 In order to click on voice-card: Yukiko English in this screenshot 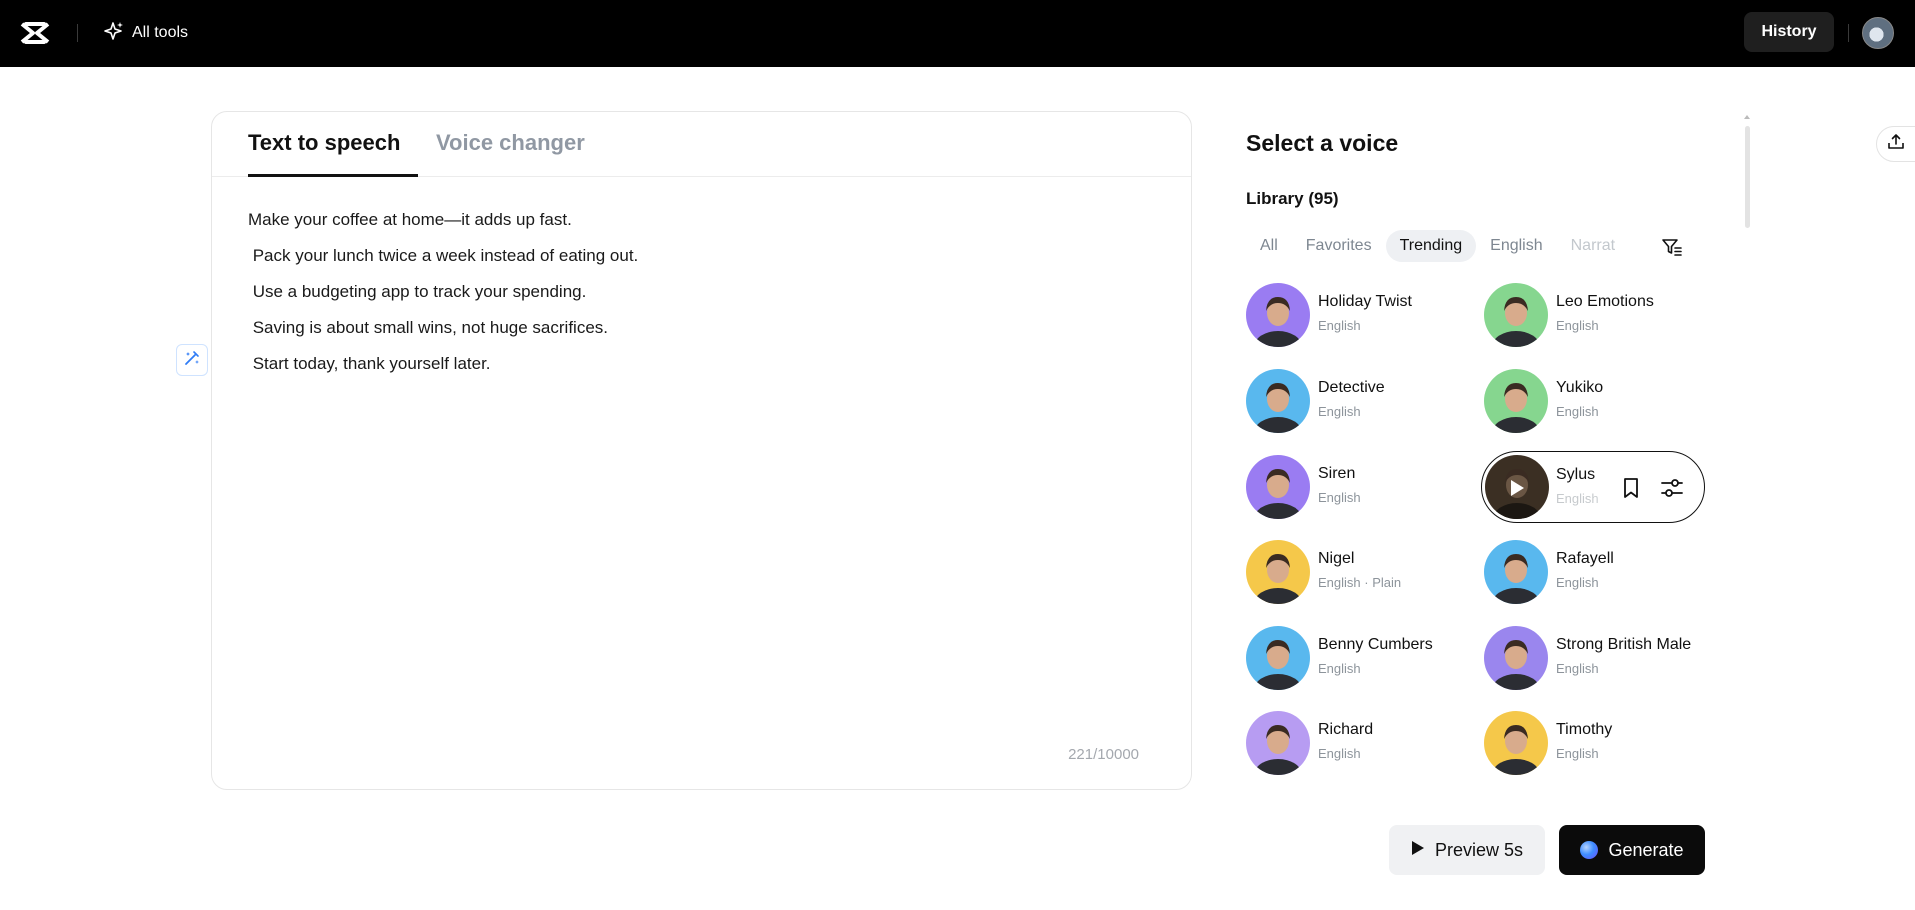, I will do `click(1599, 401)`.